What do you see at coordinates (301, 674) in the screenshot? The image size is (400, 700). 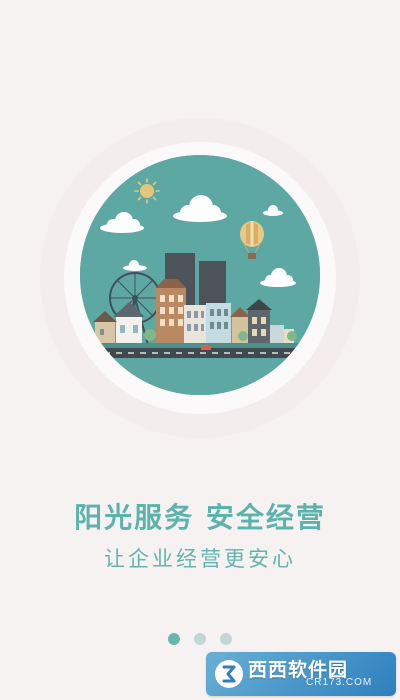 I see `site-watermark: 西西软件园 CR173.COM` at bounding box center [301, 674].